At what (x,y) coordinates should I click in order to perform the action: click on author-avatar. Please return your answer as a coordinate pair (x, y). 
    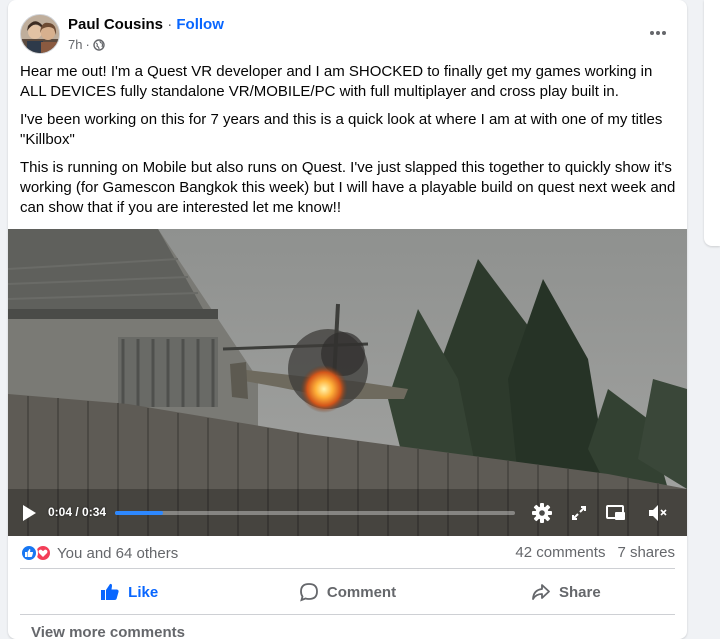
    Looking at the image, I should click on (40, 34).